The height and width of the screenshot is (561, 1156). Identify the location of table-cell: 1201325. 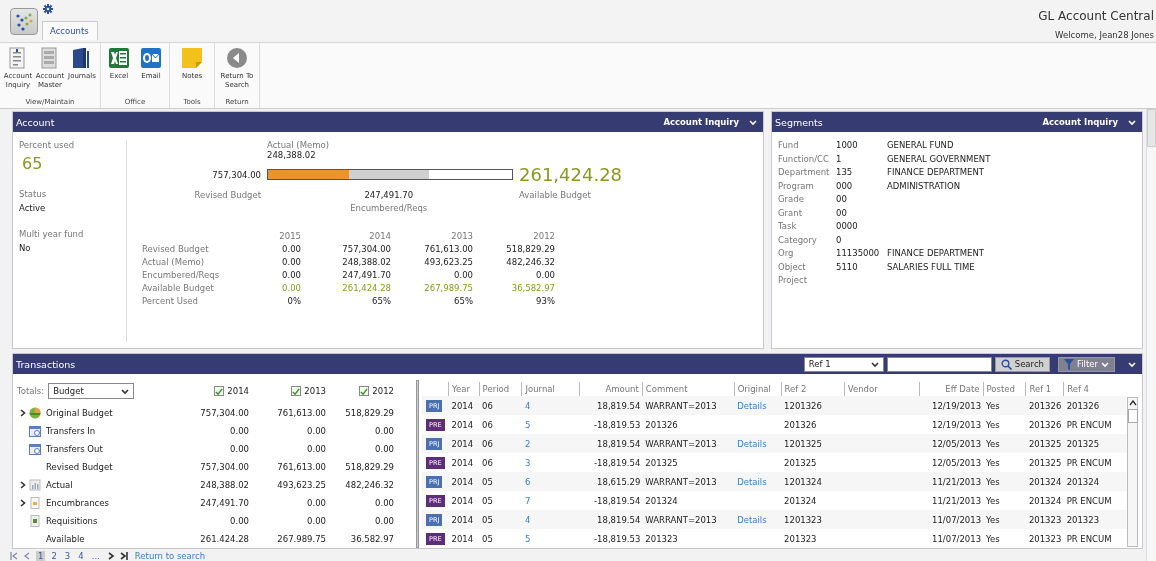
(803, 443).